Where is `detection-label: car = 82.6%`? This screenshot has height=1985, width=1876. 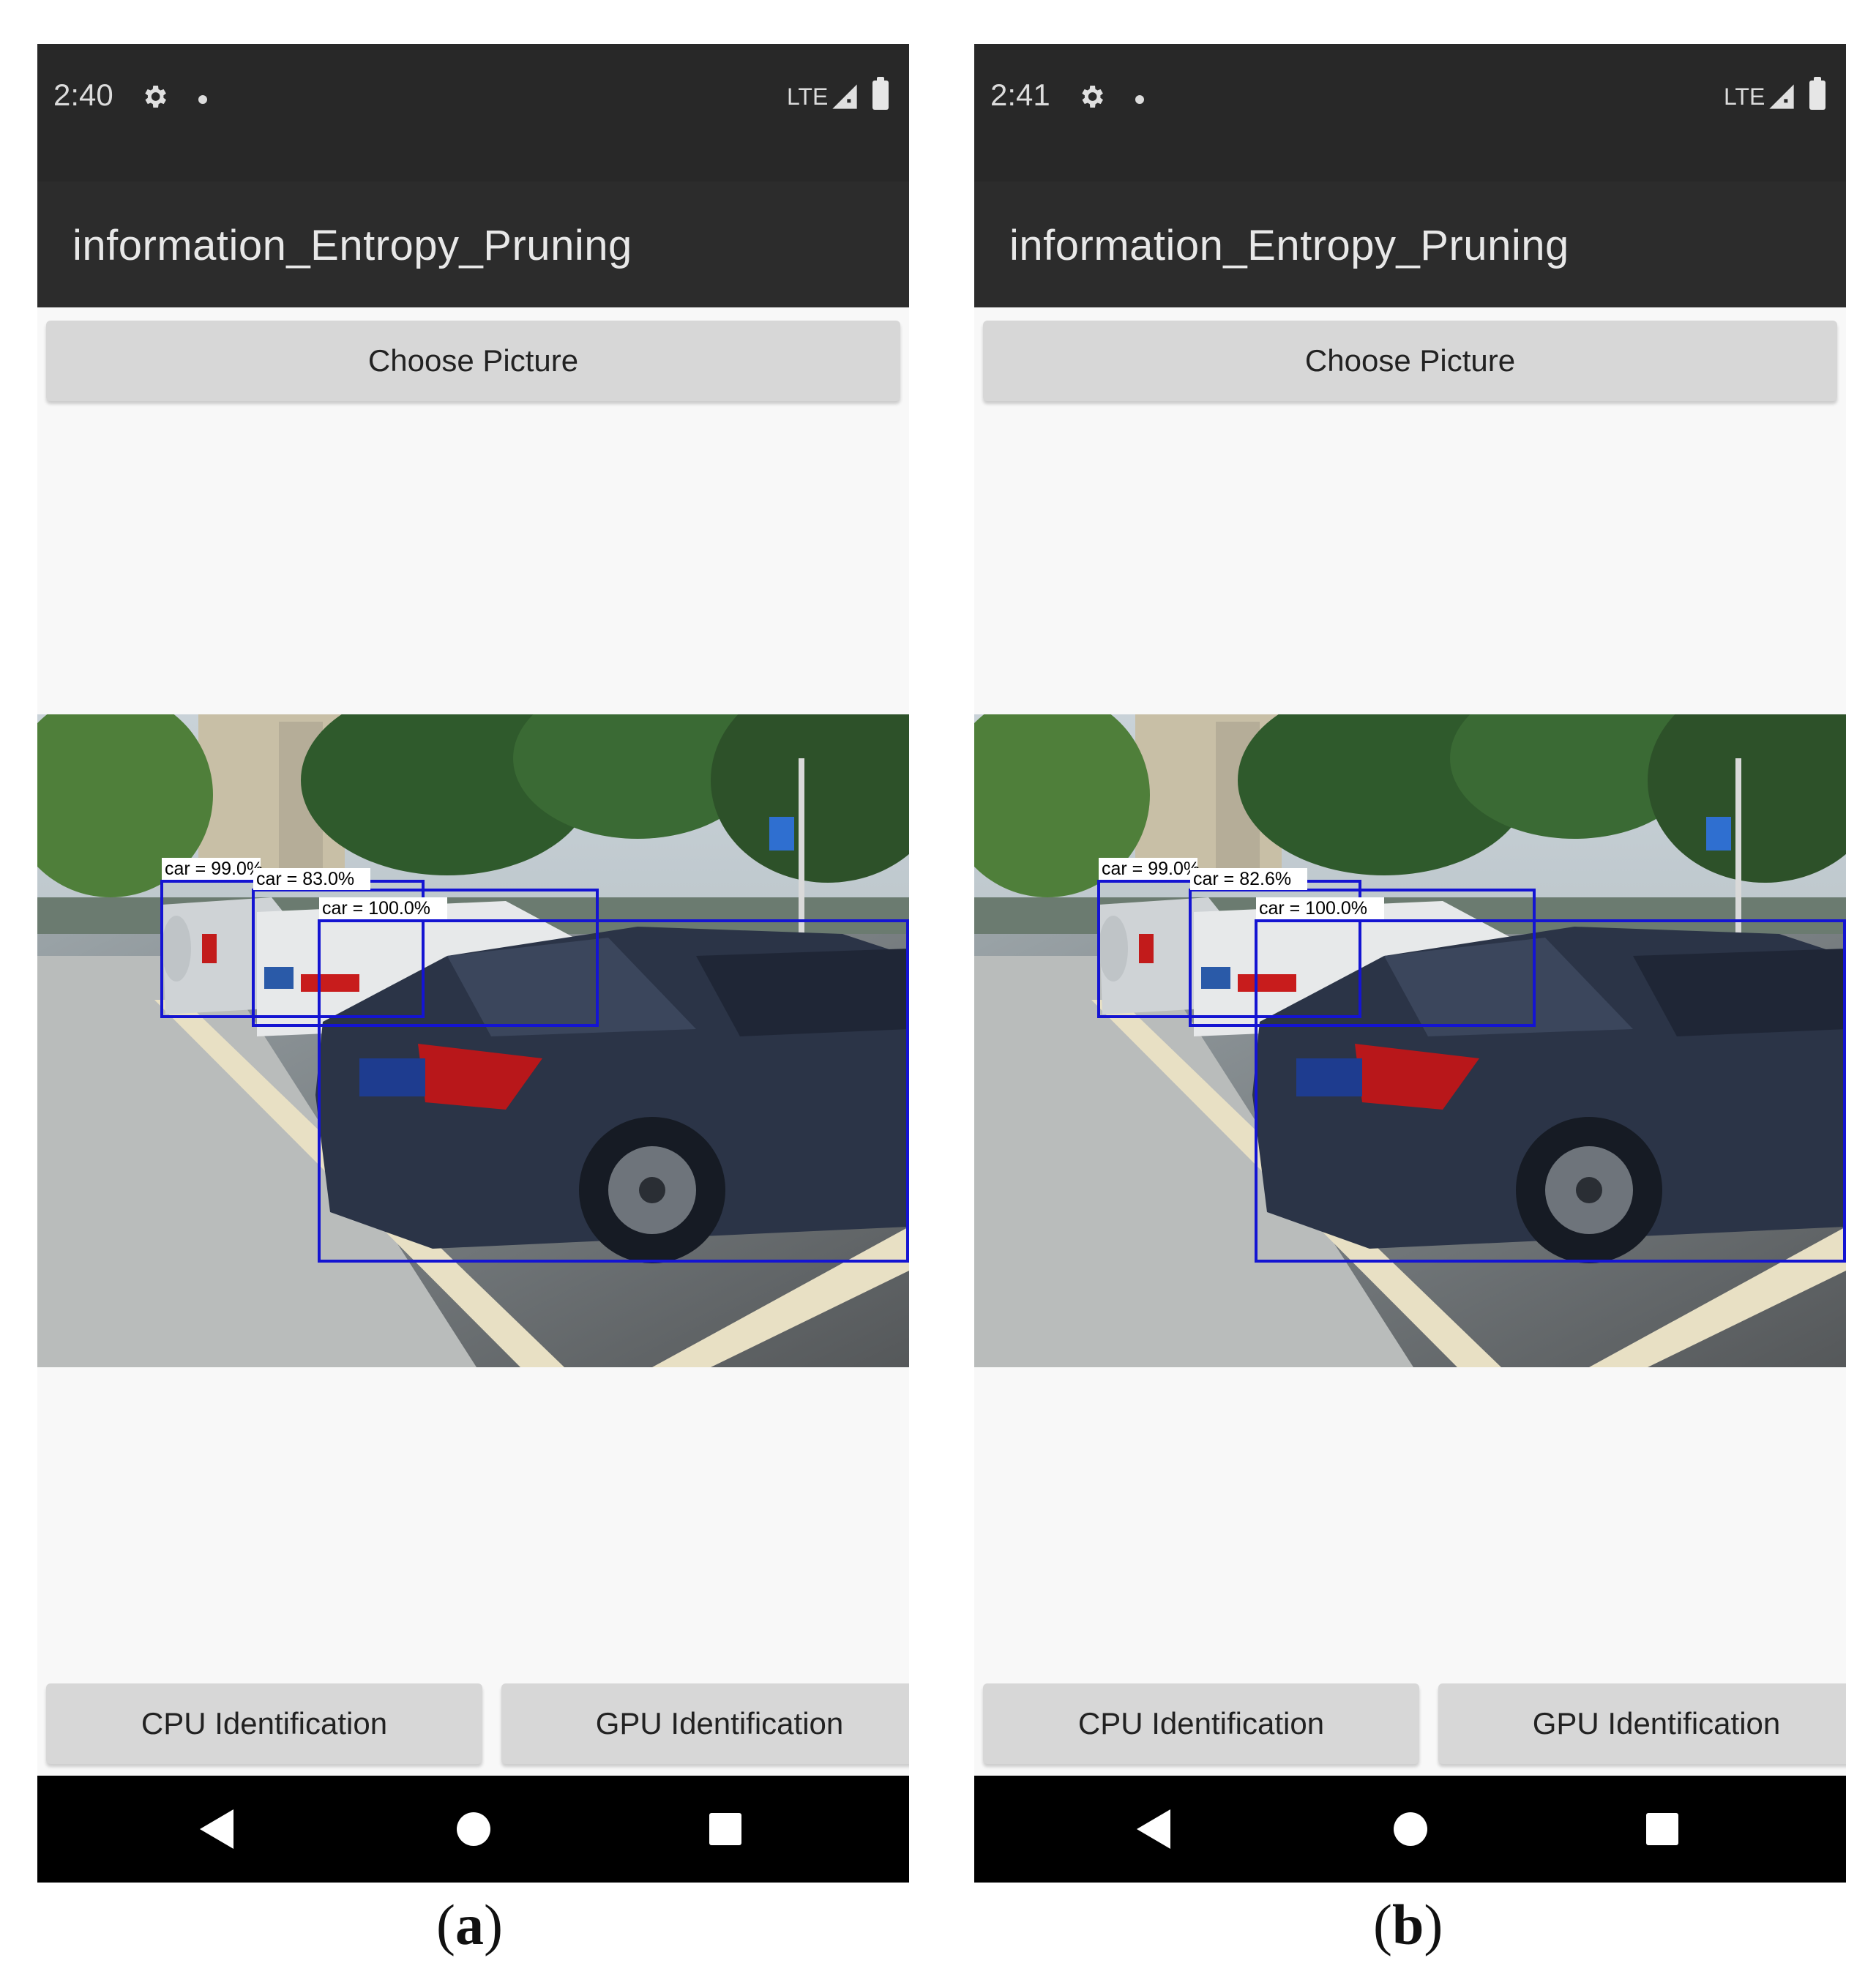 detection-label: car = 82.6% is located at coordinates (1242, 879).